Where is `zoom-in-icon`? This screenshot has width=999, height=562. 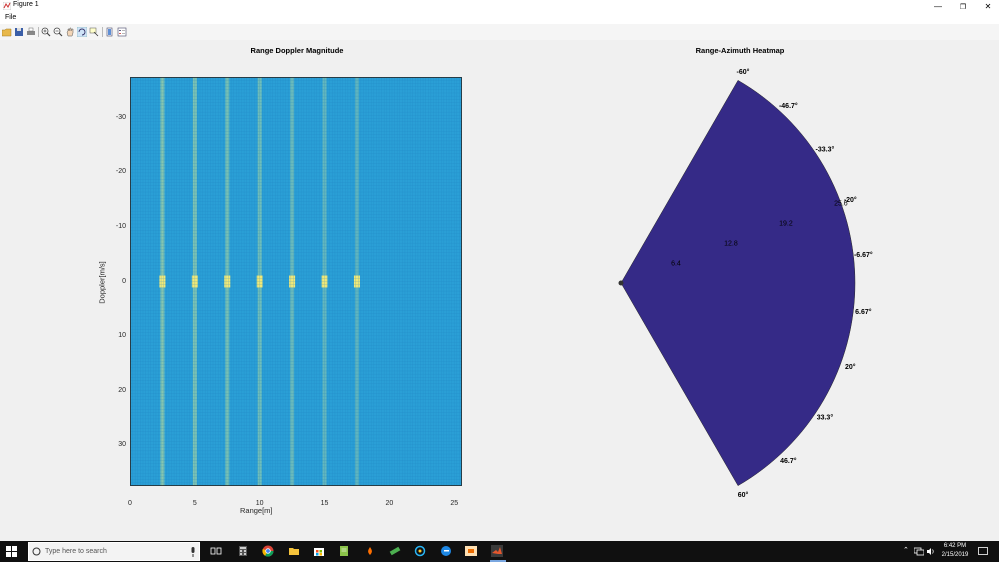
zoom-in-icon is located at coordinates (46, 32).